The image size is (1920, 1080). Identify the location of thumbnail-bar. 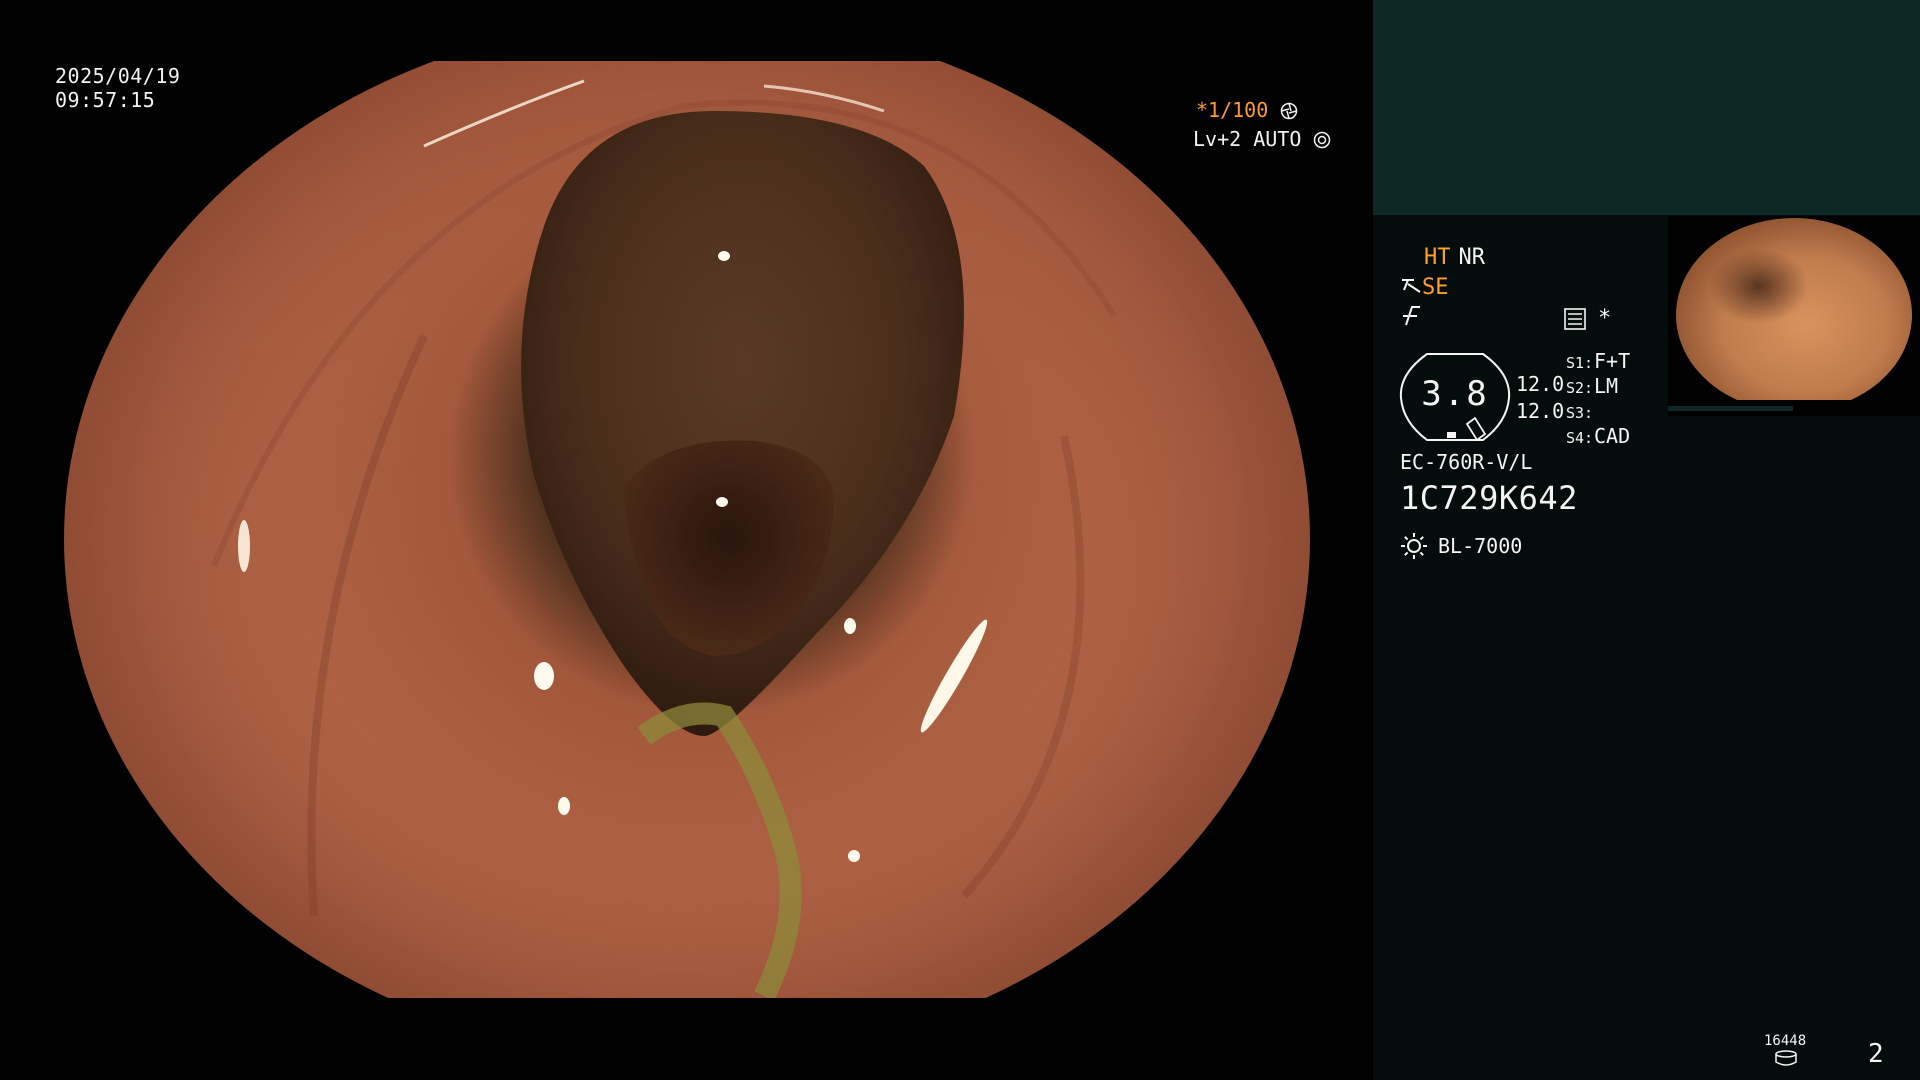
(1730, 408).